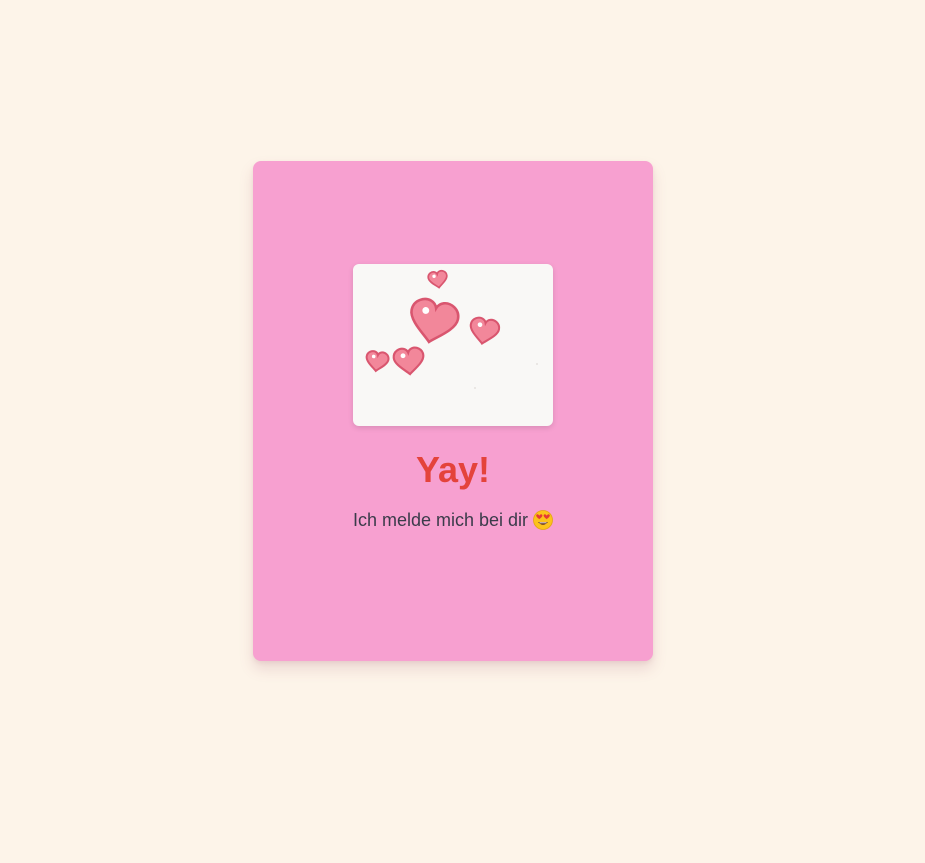 This screenshot has width=925, height=863. I want to click on heart-eyes-face-icon, so click(543, 523).